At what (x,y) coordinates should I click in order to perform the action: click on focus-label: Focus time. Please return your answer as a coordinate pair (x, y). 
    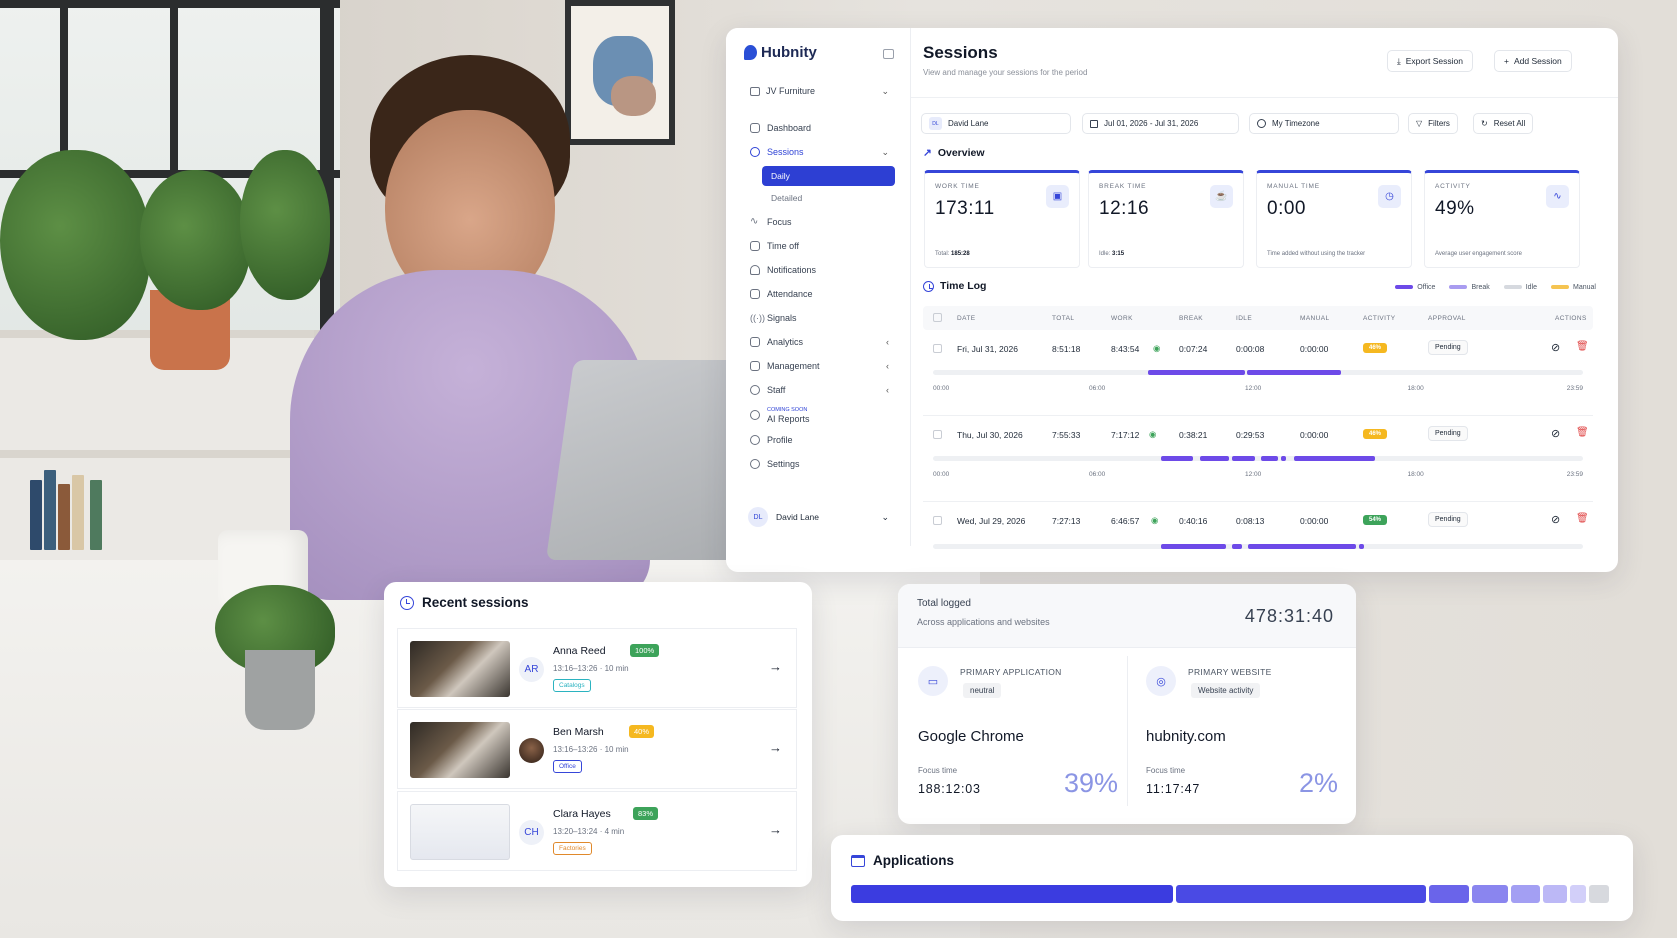
    Looking at the image, I should click on (1166, 770).